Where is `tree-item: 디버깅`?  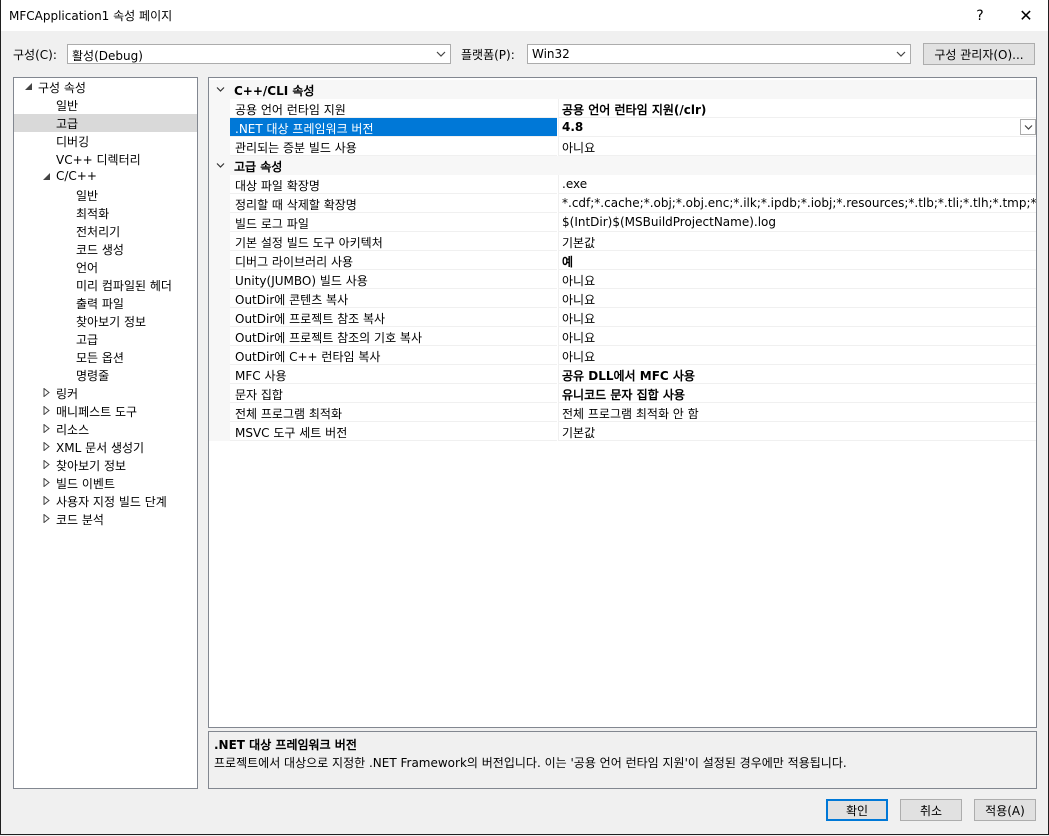
tree-item: 디버깅 is located at coordinates (105, 141).